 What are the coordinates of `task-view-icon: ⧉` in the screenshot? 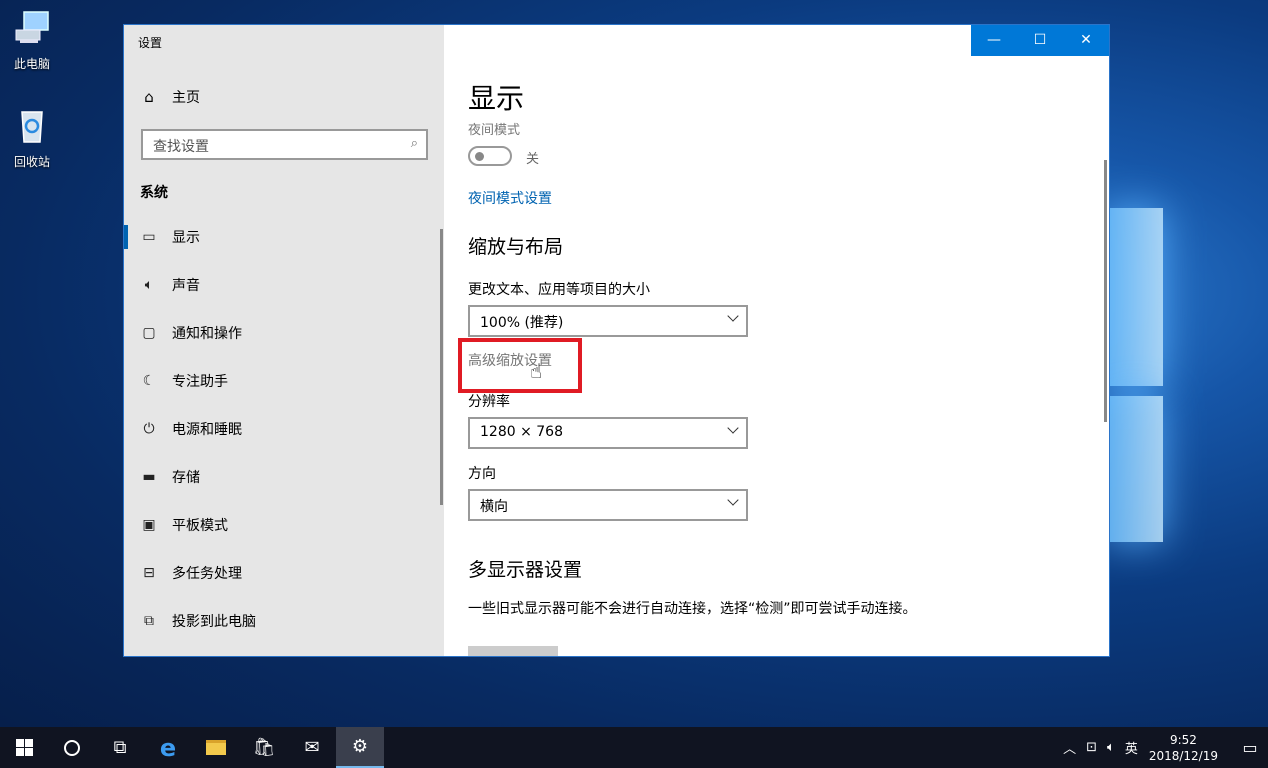 It's located at (120, 747).